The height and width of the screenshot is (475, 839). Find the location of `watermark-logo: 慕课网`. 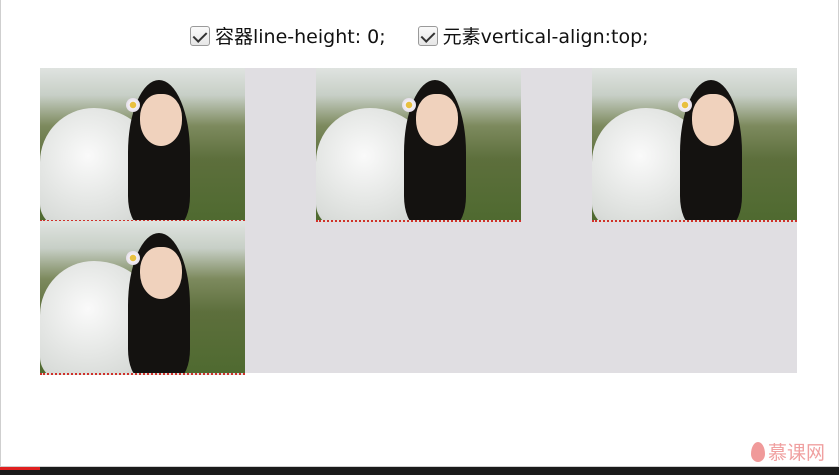

watermark-logo: 慕课网 is located at coordinates (787, 451).